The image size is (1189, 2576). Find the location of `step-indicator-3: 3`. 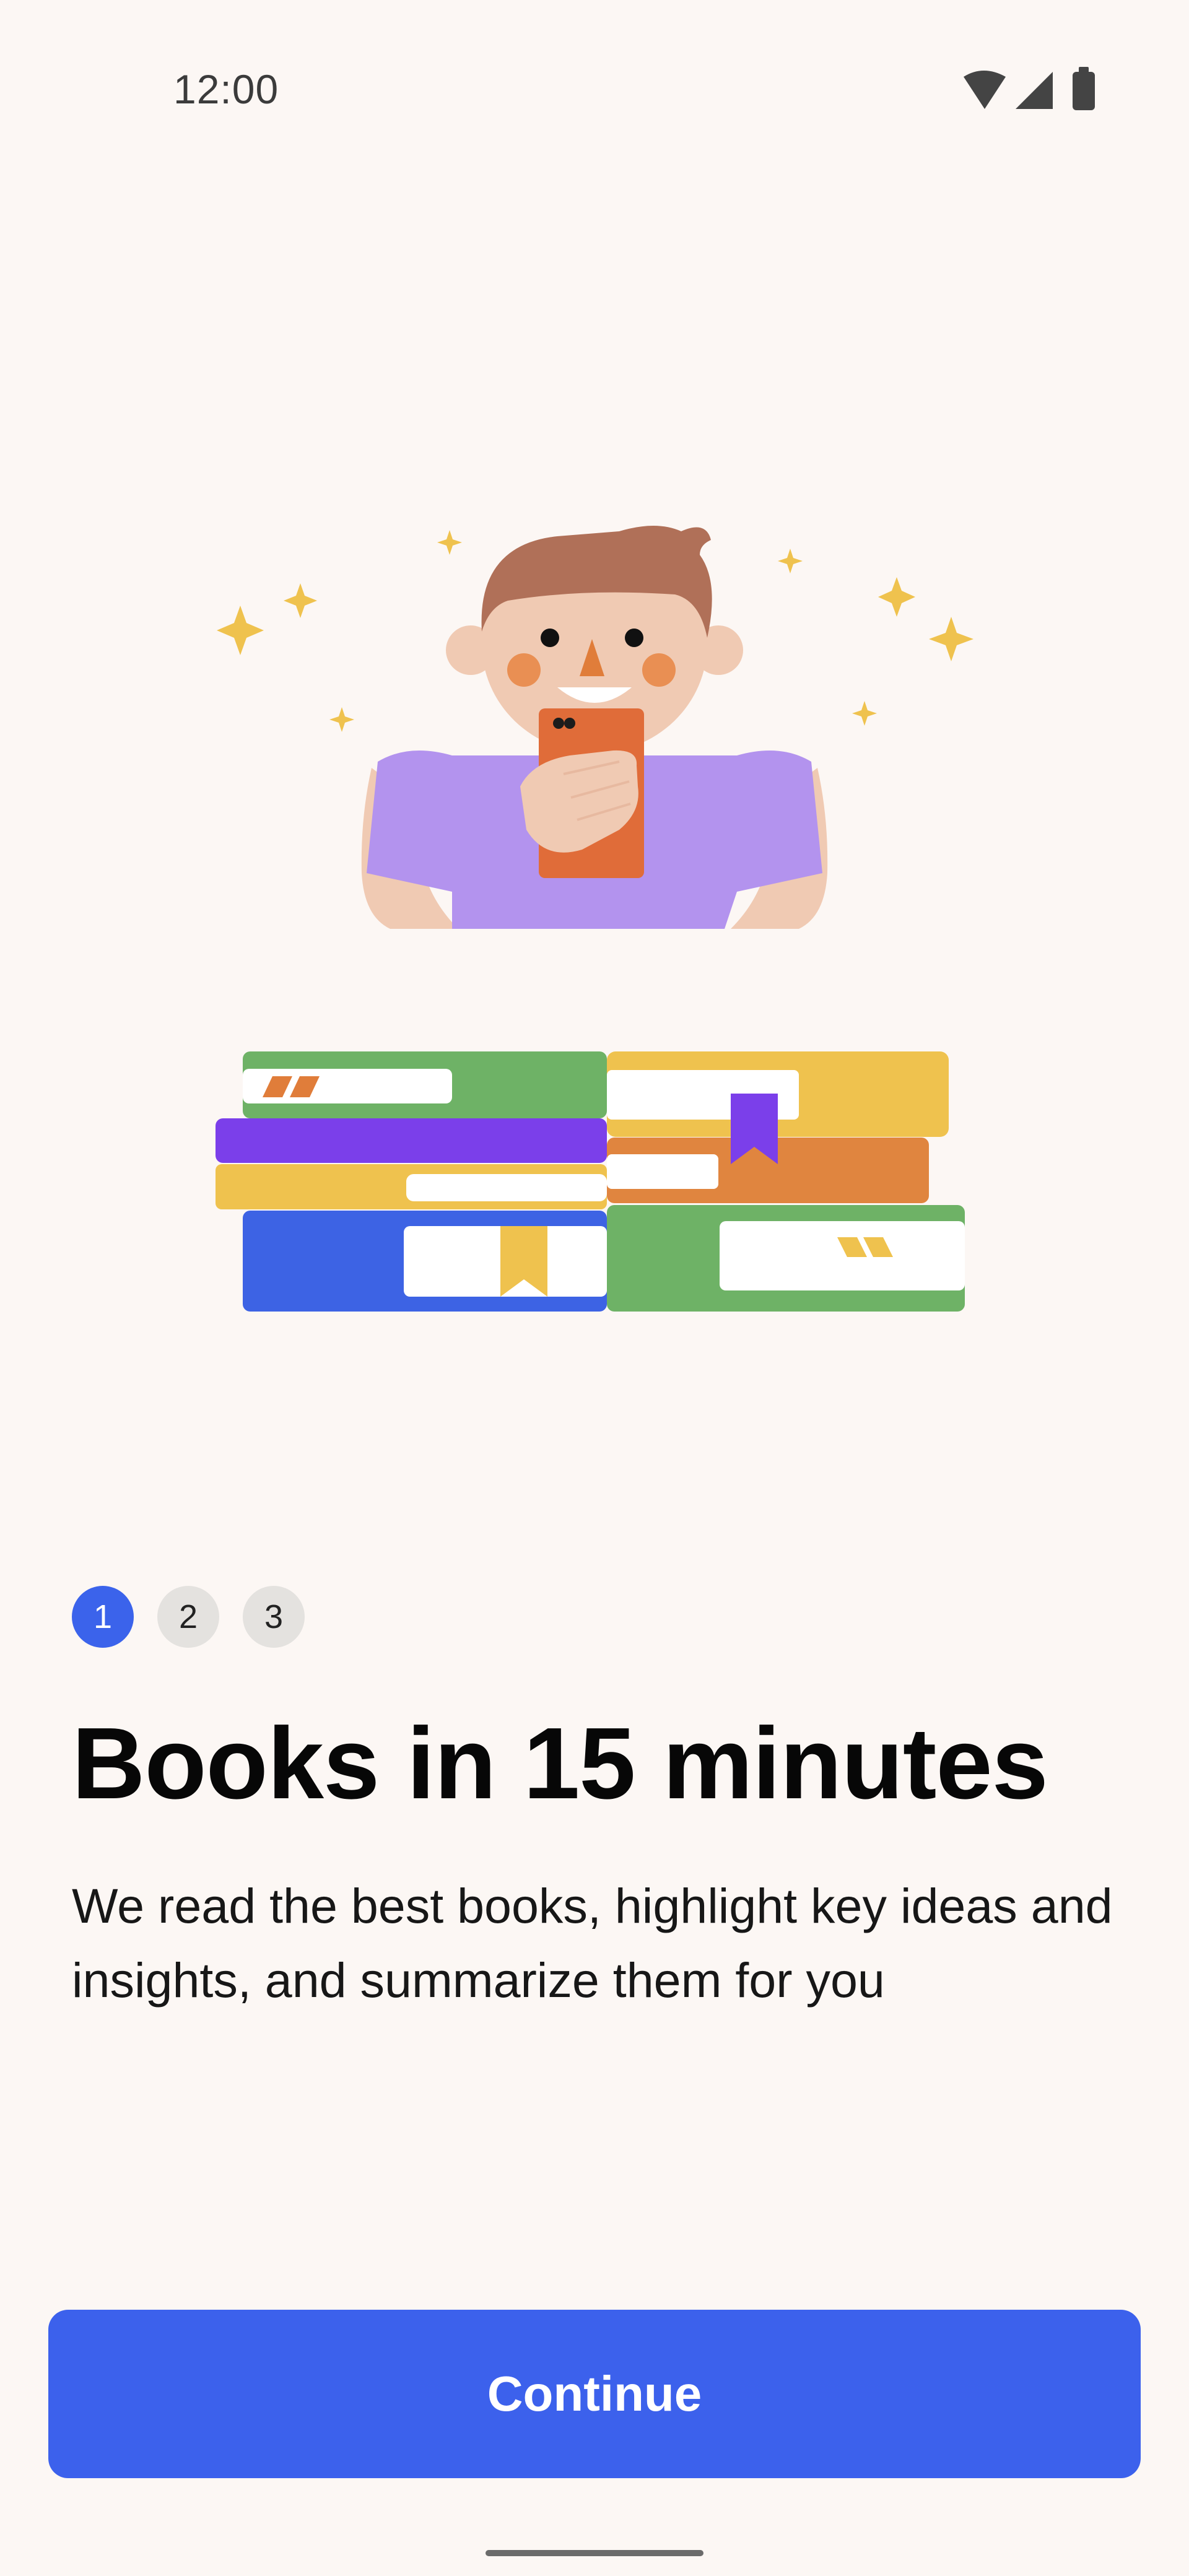

step-indicator-3: 3 is located at coordinates (274, 1617).